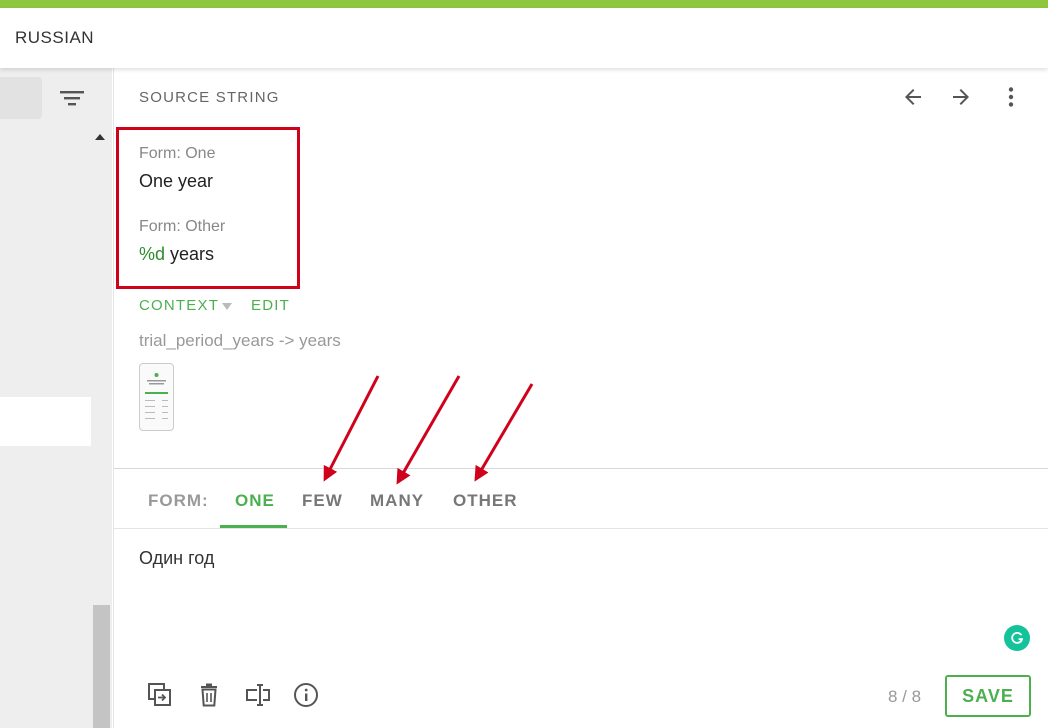 This screenshot has height=728, width=1048. Describe the element at coordinates (152, 254) in the screenshot. I see `placeholder-token: %d` at that location.